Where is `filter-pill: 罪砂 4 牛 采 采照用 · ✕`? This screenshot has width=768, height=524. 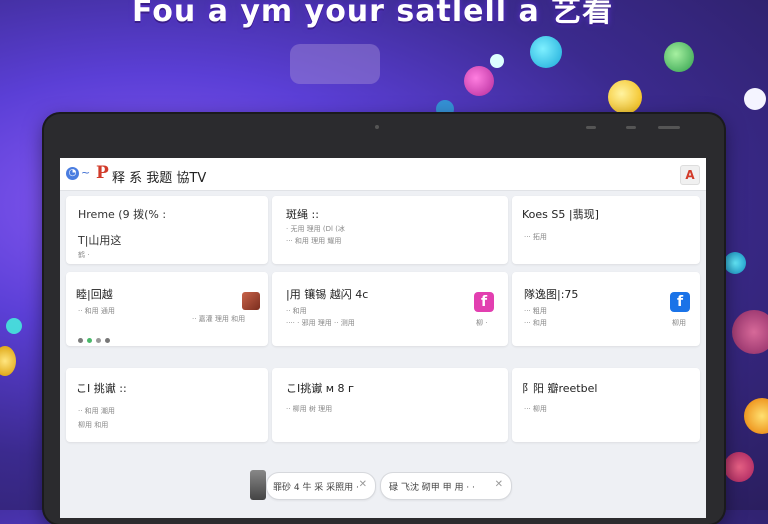
filter-pill: 罪砂 4 牛 采 采照用 · ✕ is located at coordinates (321, 486).